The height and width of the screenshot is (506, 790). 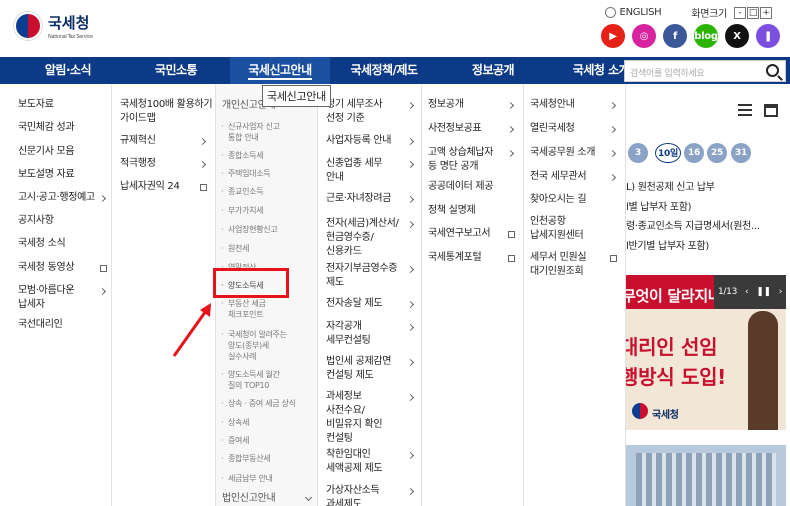 I want to click on red-arrow-icon, so click(x=191, y=330).